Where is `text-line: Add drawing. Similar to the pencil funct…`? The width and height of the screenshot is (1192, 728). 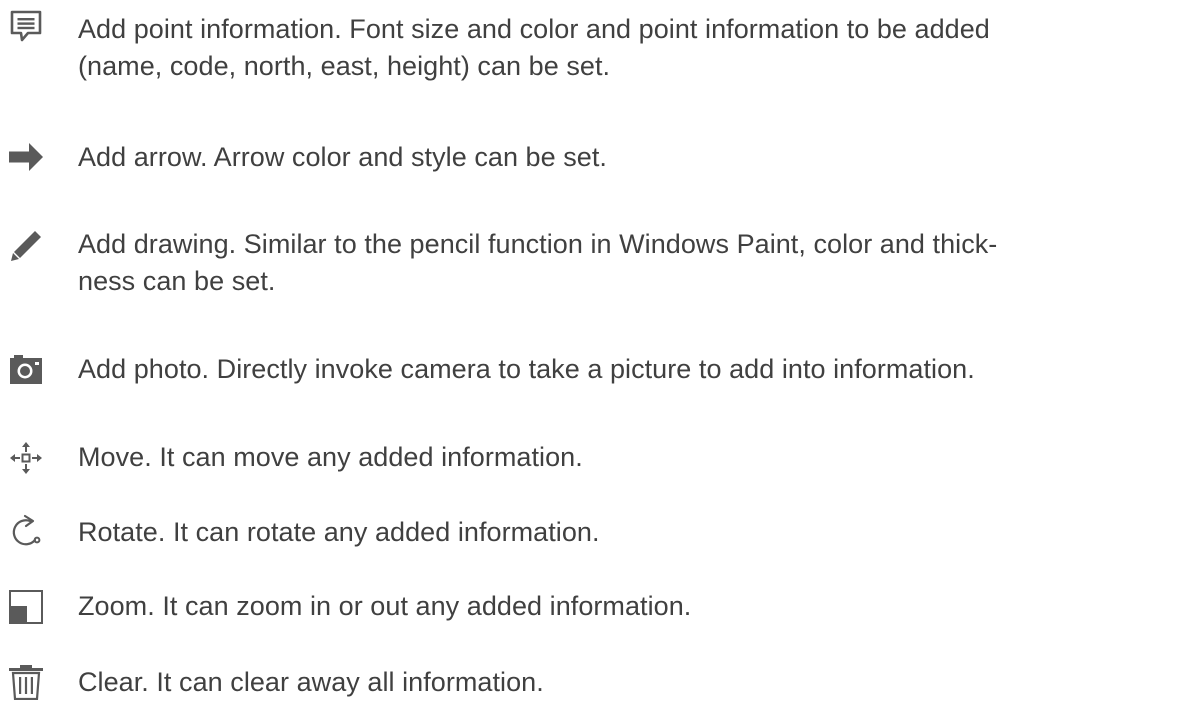 text-line: Add drawing. Similar to the pencil funct… is located at coordinates (538, 244).